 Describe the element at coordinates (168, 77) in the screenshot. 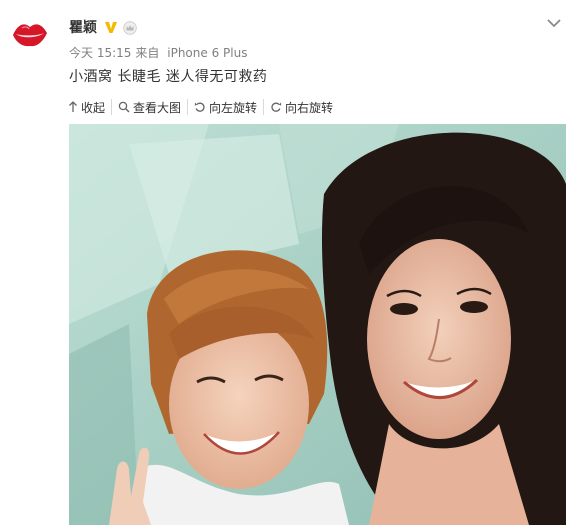

I see `post-text: 小酒窝 长睫毛 迷人得无可救药` at that location.